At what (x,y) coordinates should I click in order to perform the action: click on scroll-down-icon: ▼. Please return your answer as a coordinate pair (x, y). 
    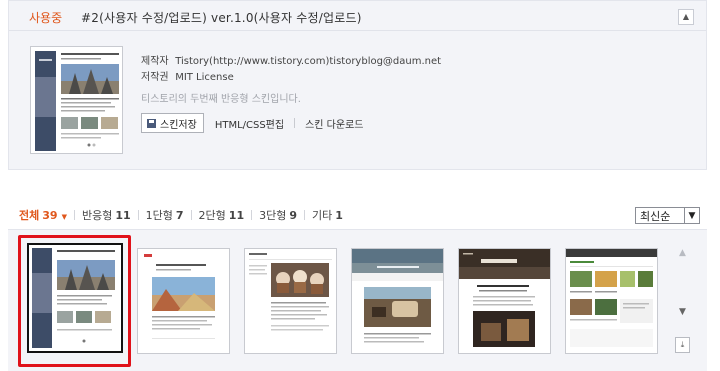
    Looking at the image, I should click on (682, 312).